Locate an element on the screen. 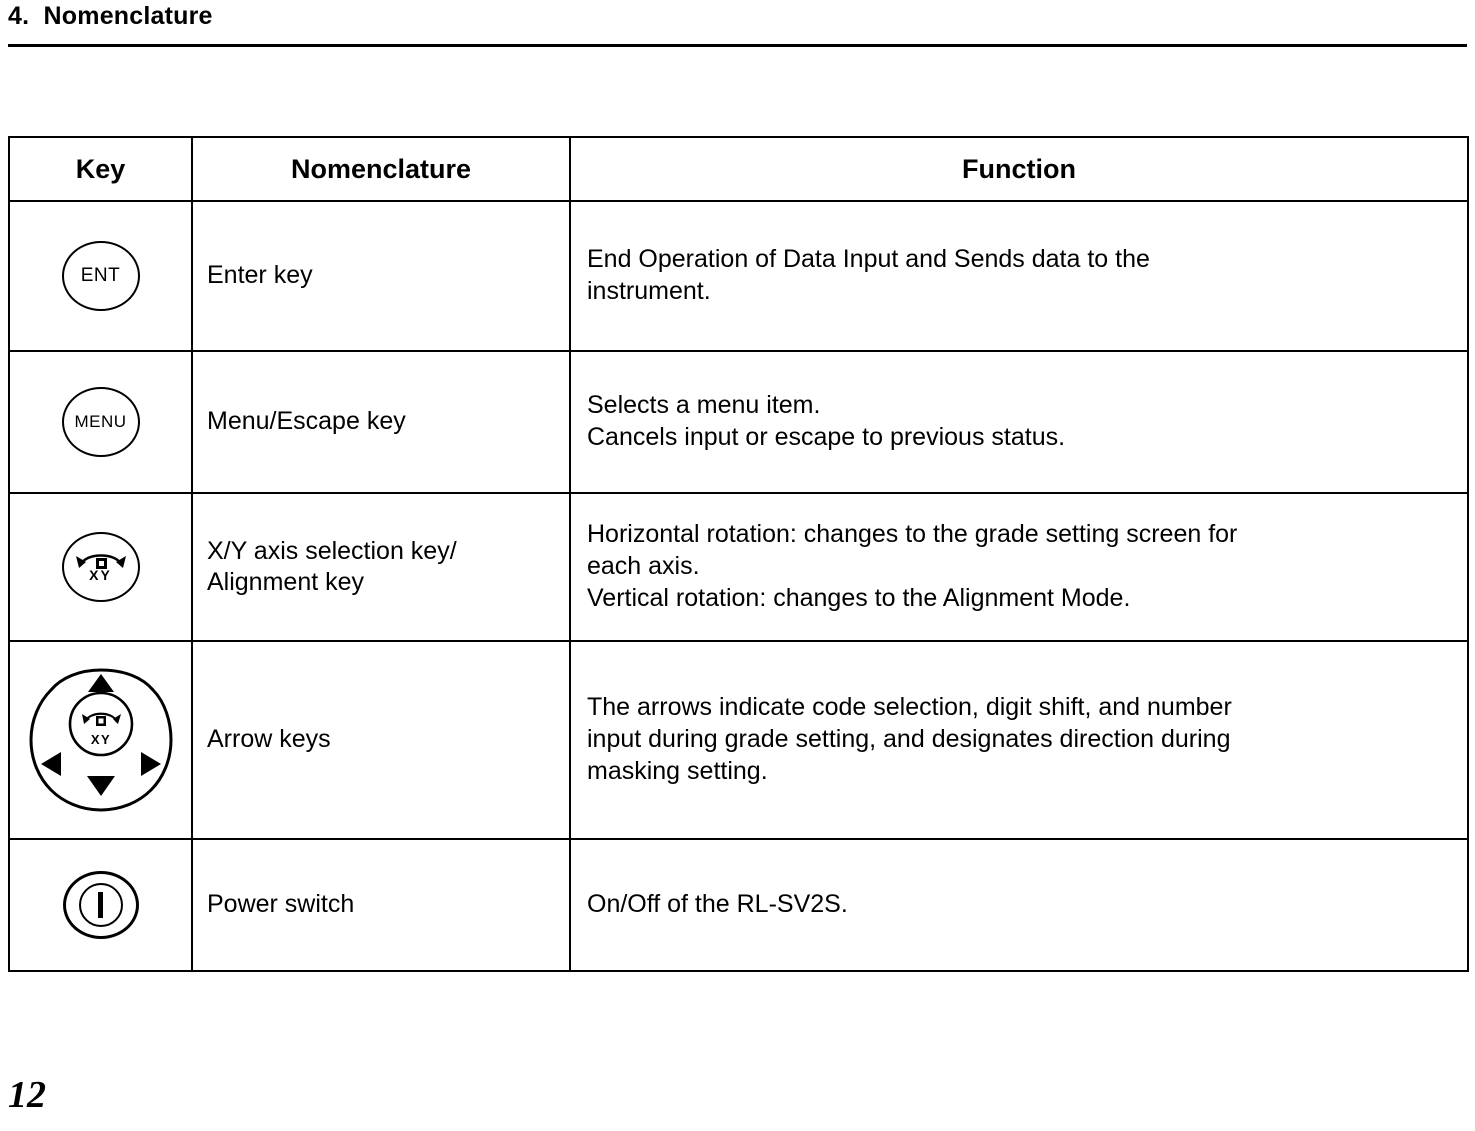 The width and height of the screenshot is (1475, 1131). power-switch-icon is located at coordinates (100, 905).